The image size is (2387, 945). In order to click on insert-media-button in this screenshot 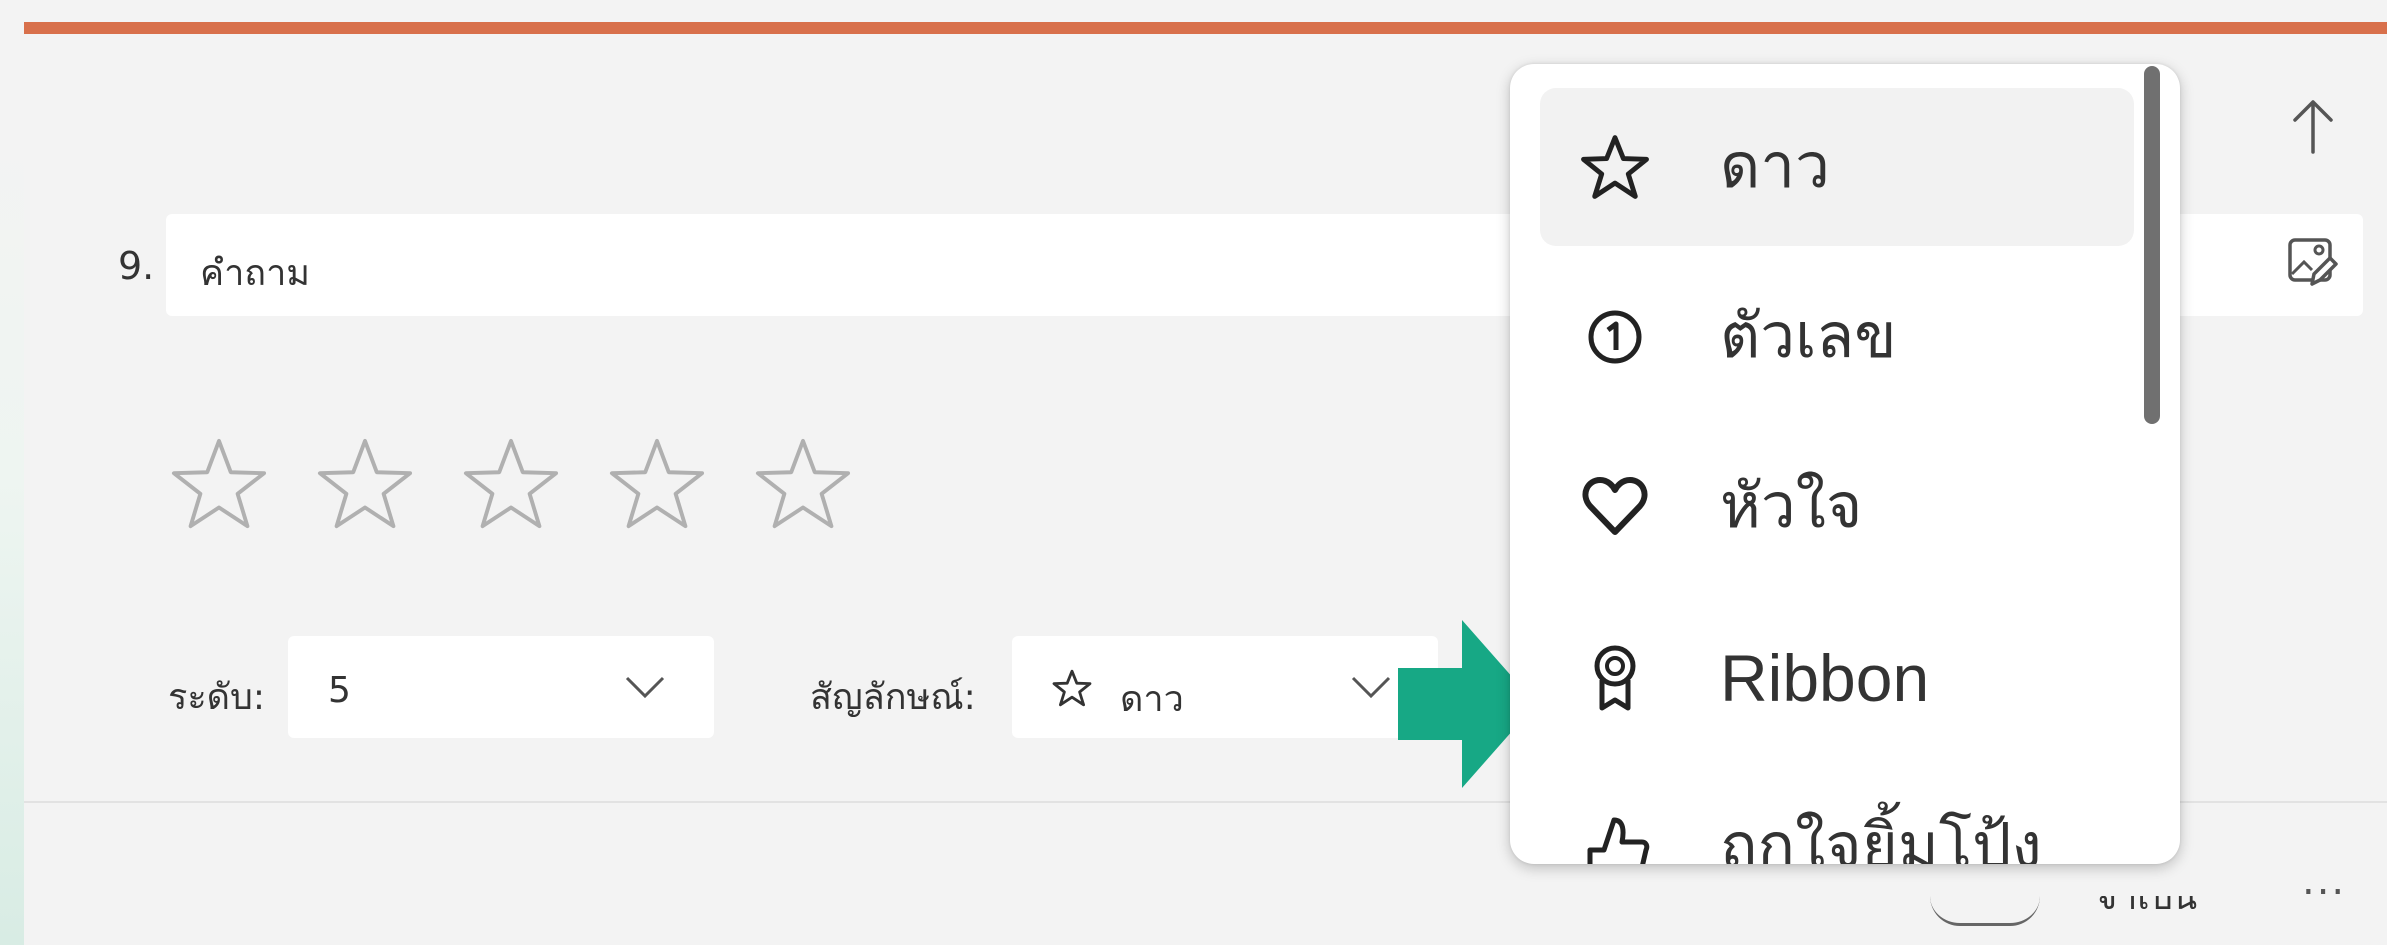, I will do `click(2312, 262)`.